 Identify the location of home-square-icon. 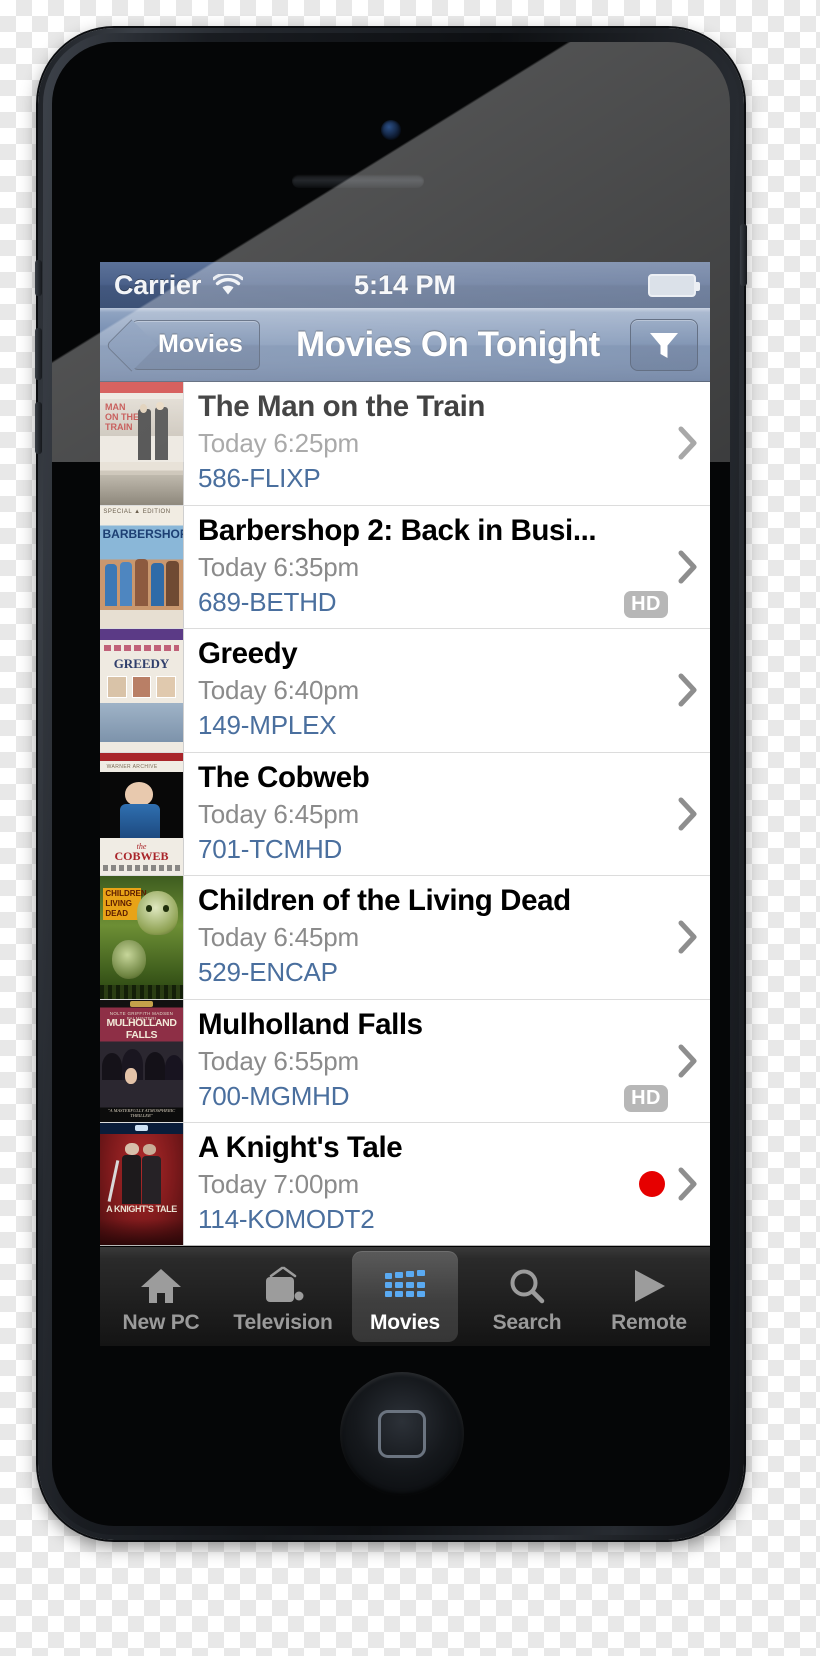
(402, 1434).